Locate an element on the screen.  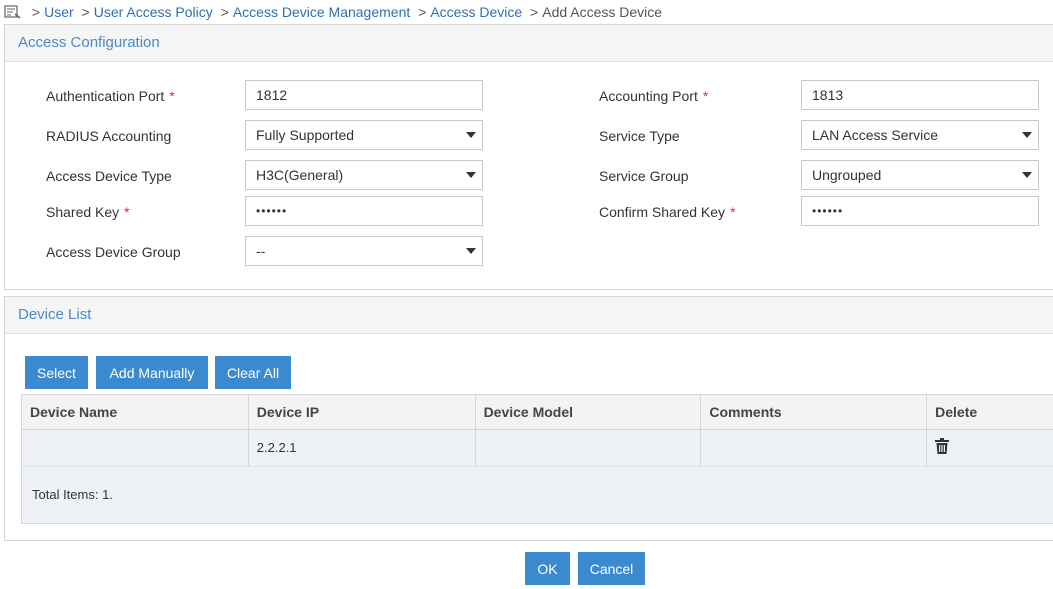
device-type-select: H3C(General) is located at coordinates (364, 175).